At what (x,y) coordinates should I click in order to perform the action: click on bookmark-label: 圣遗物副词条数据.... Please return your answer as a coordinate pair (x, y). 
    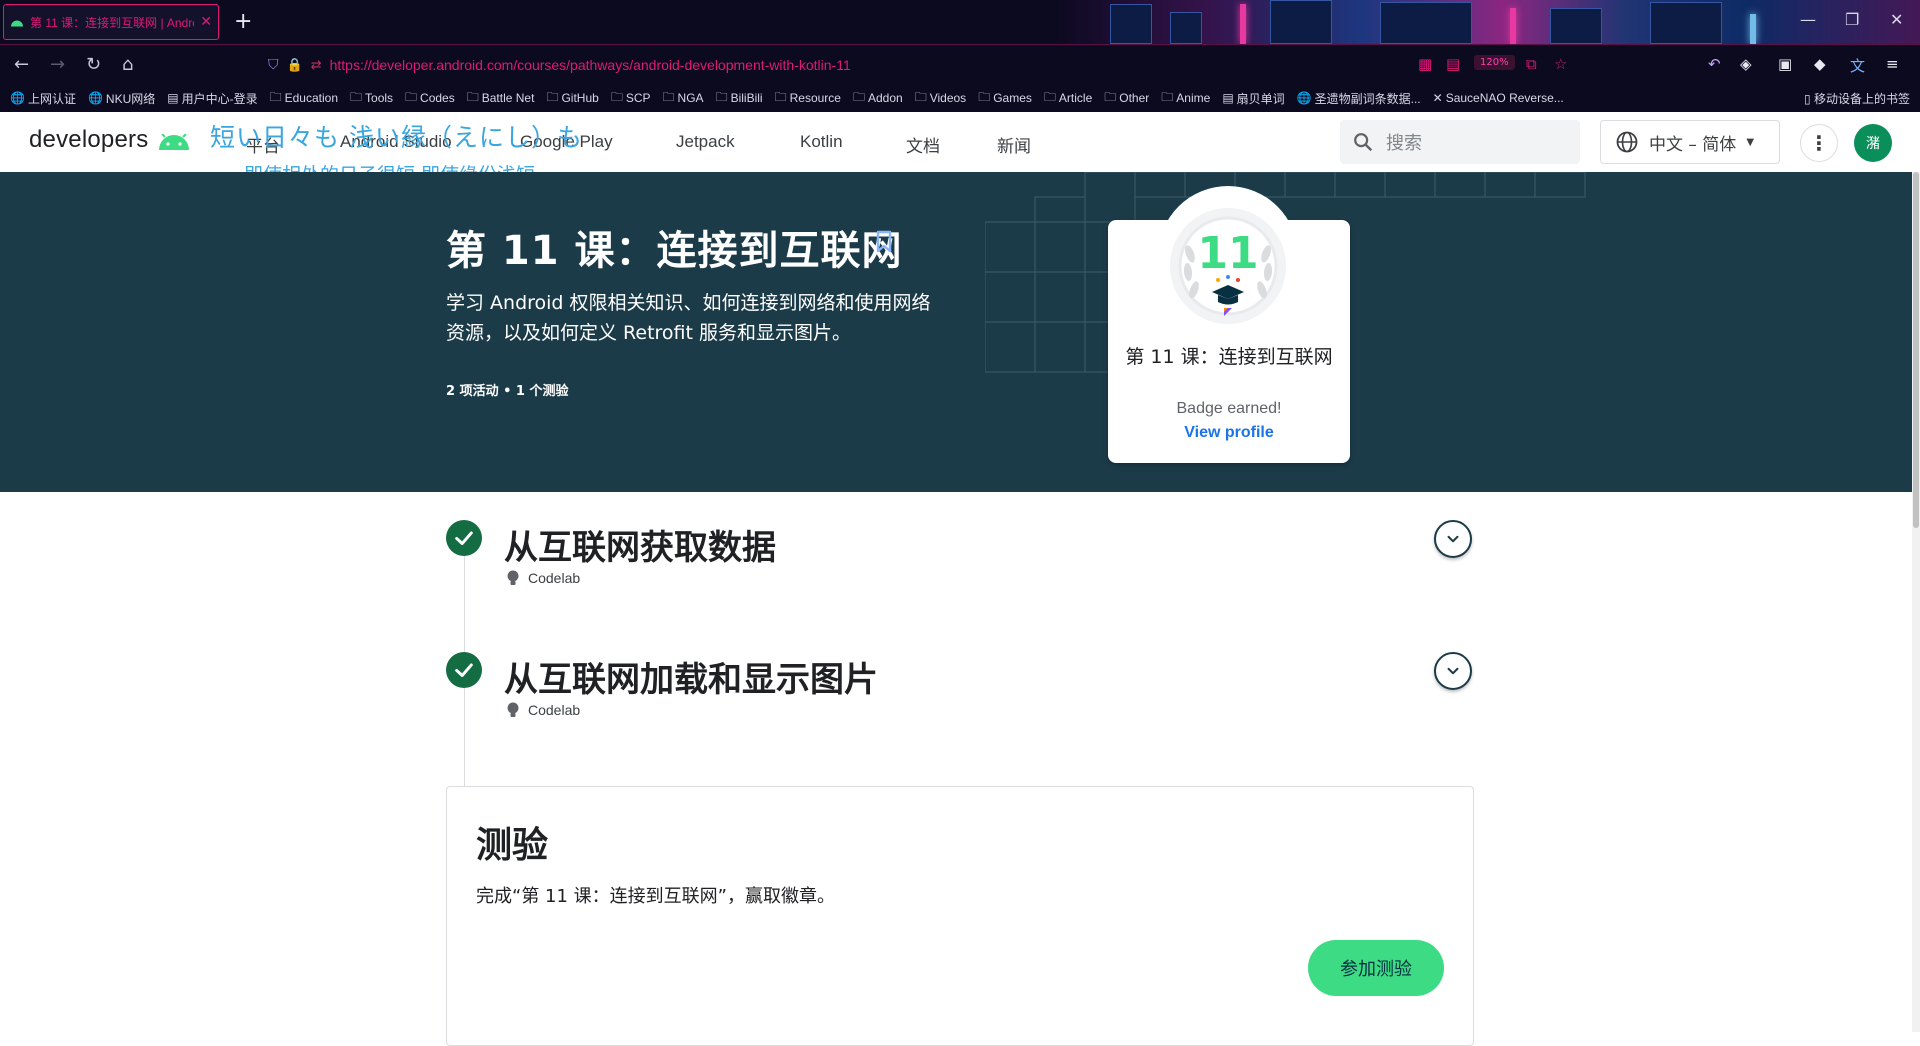
    Looking at the image, I should click on (1367, 98).